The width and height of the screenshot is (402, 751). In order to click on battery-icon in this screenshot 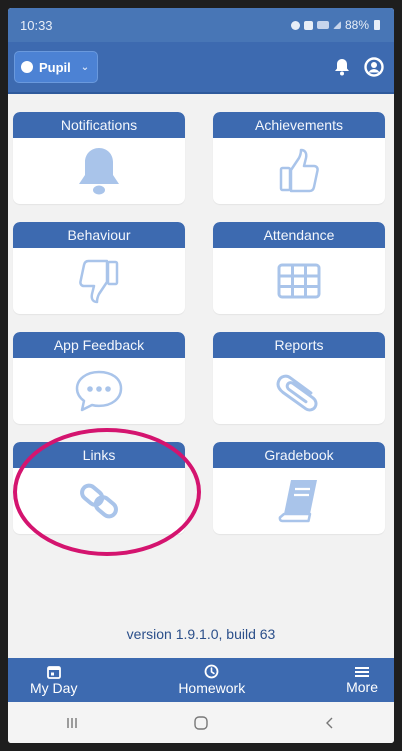, I will do `click(377, 25)`.